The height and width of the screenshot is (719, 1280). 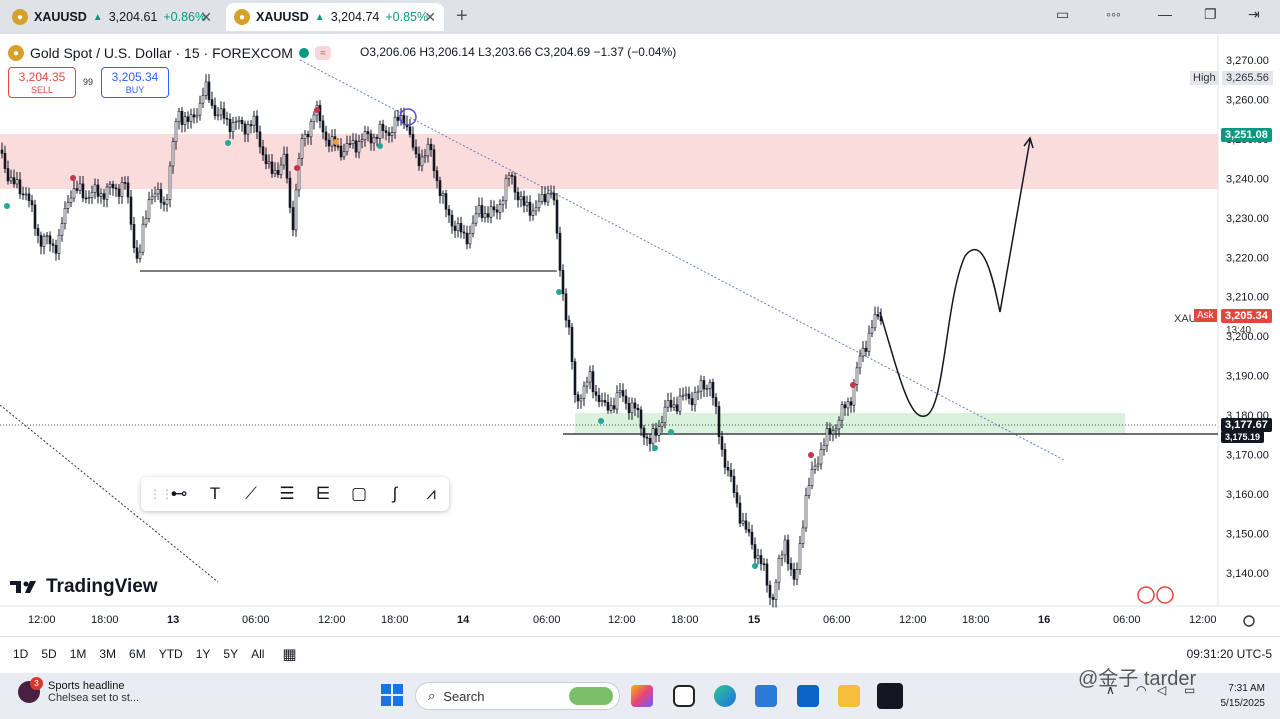 I want to click on range-button-ytd: YTD, so click(x=171, y=654).